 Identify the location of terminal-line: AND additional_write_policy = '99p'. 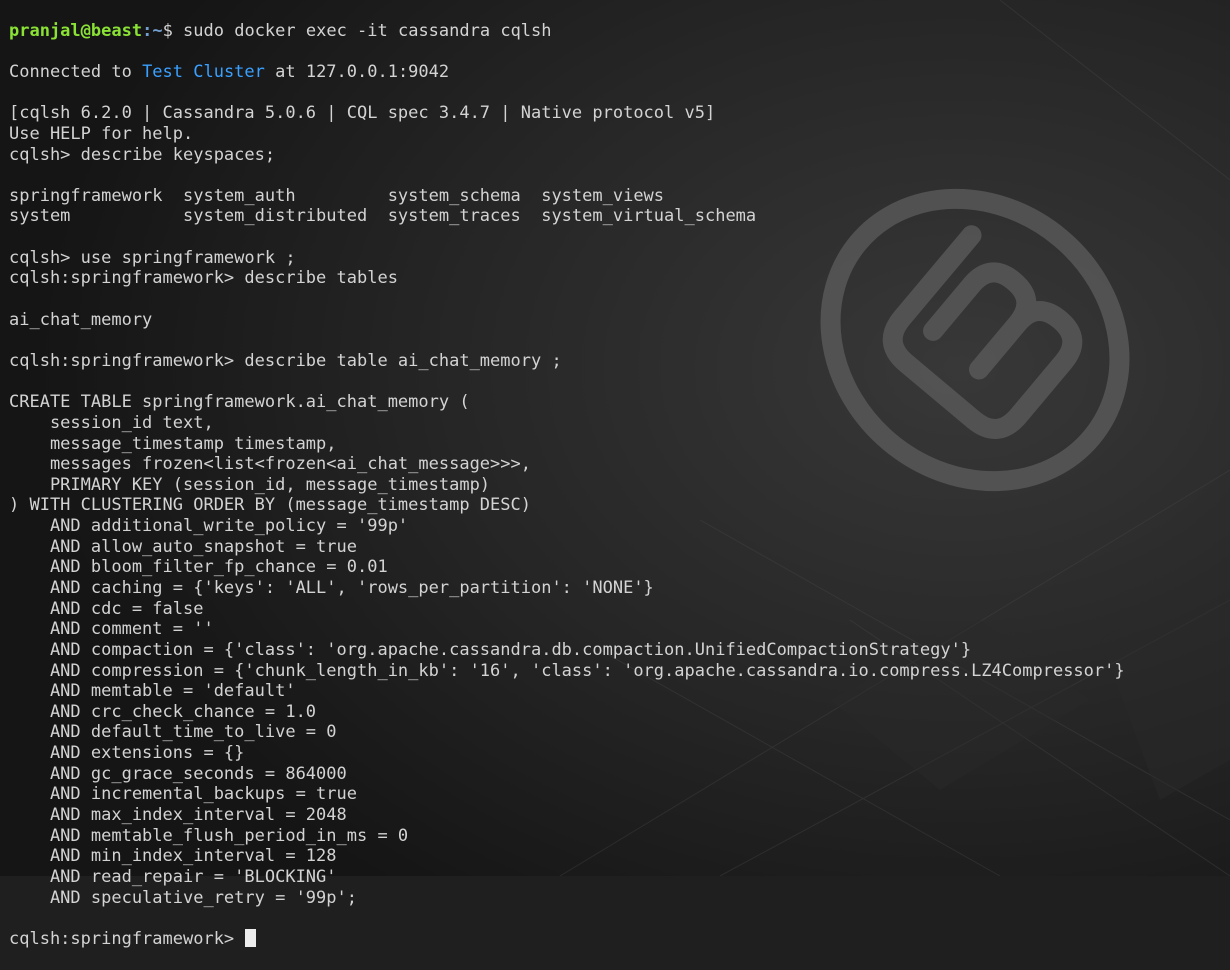
(209, 526).